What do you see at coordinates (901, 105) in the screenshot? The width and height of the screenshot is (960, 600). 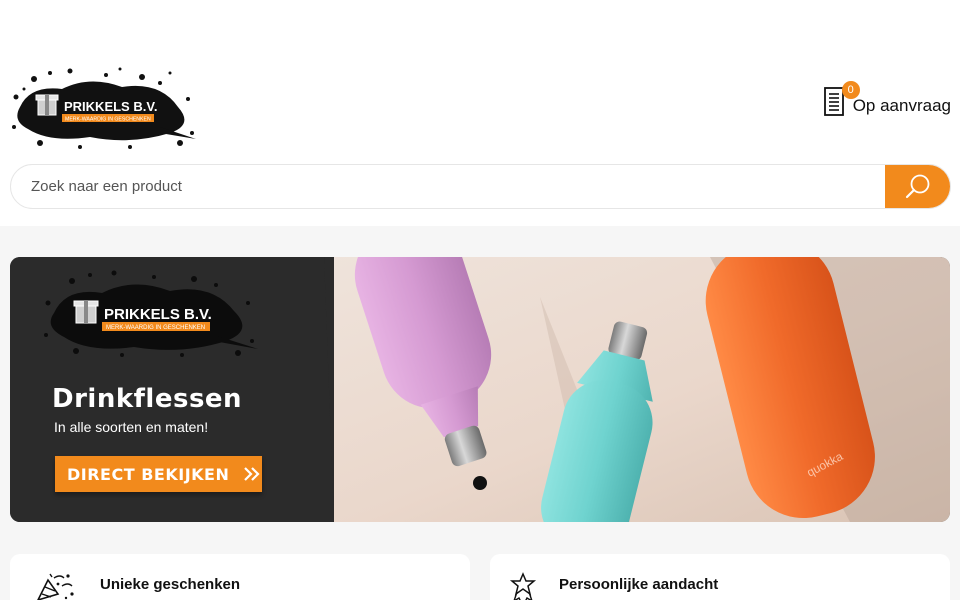 I see `cart-label: Op aanvraag` at bounding box center [901, 105].